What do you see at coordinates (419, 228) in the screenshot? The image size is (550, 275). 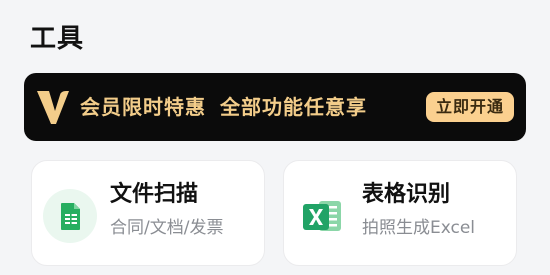 I see `tool-card-subtitle: 拍照生成Excel` at bounding box center [419, 228].